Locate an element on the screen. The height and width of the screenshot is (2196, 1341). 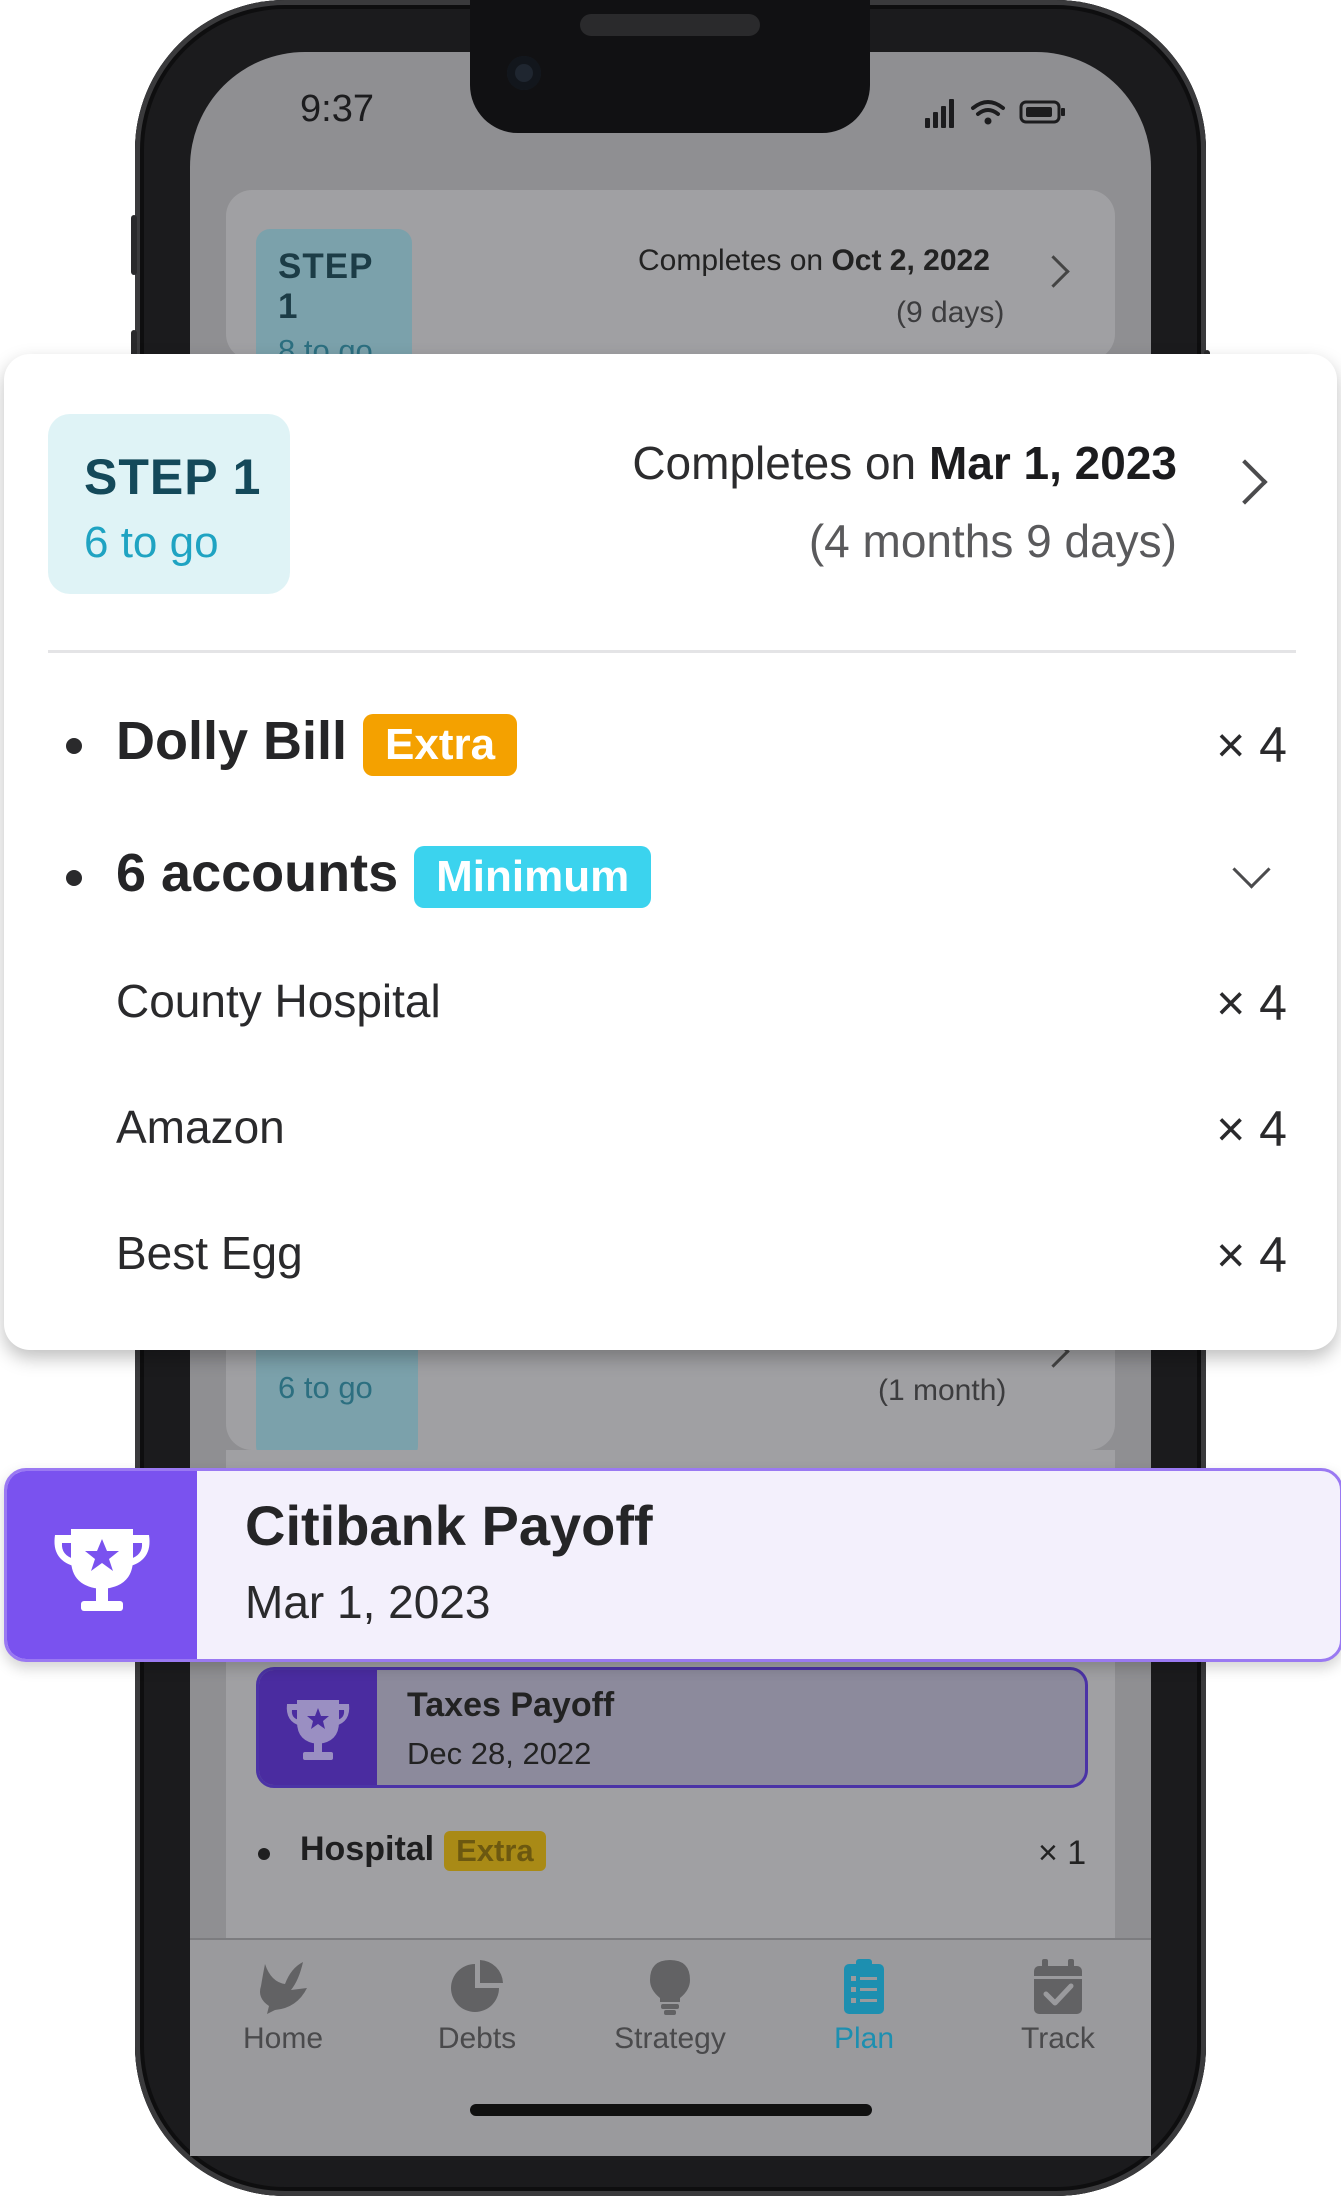
tab-label: Home is located at coordinates (283, 2038).